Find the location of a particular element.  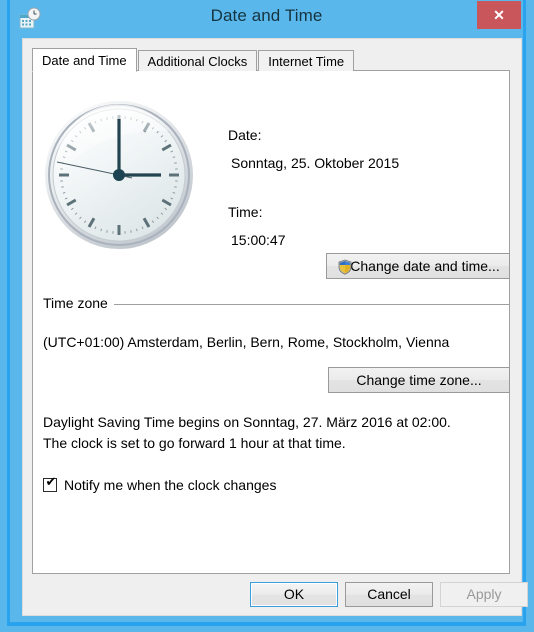

analog-clock-icon is located at coordinates (119, 175).